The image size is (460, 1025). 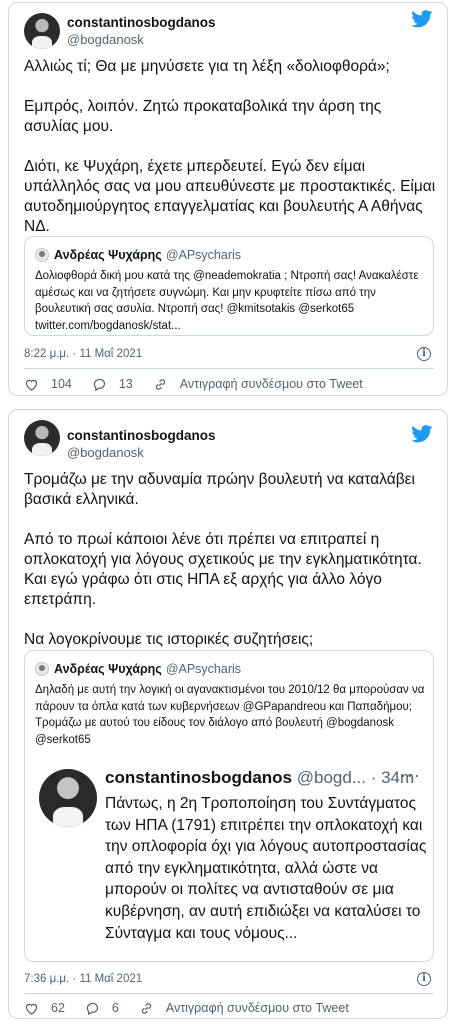 I want to click on tweet-timestamp: 8:22 μ.μ. · 11 Μαΐ 2021, so click(x=83, y=354).